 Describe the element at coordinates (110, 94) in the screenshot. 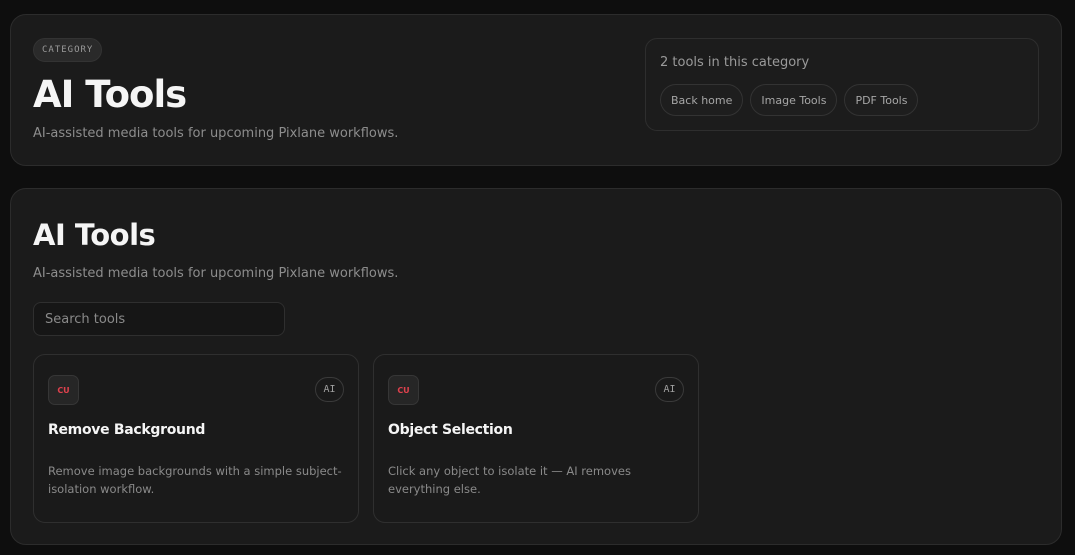

I see `page-title: AI Tools` at that location.